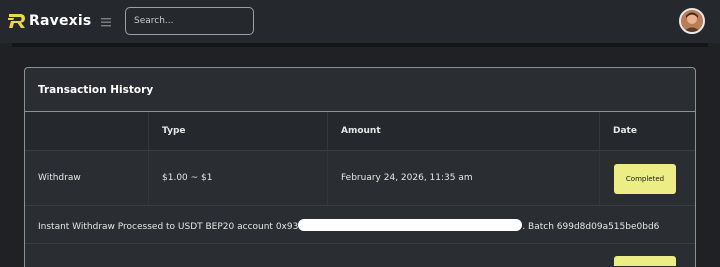  Describe the element at coordinates (360, 45) in the screenshot. I see `content-divider` at that location.